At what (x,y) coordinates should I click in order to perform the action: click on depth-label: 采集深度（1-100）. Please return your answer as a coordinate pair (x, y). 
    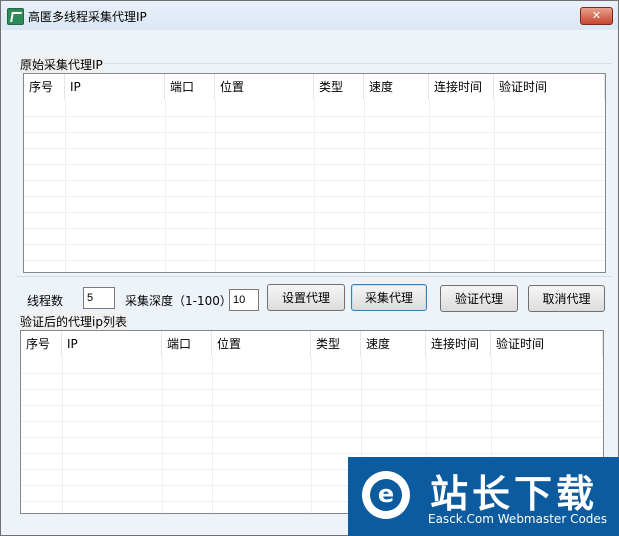
    Looking at the image, I should click on (178, 301).